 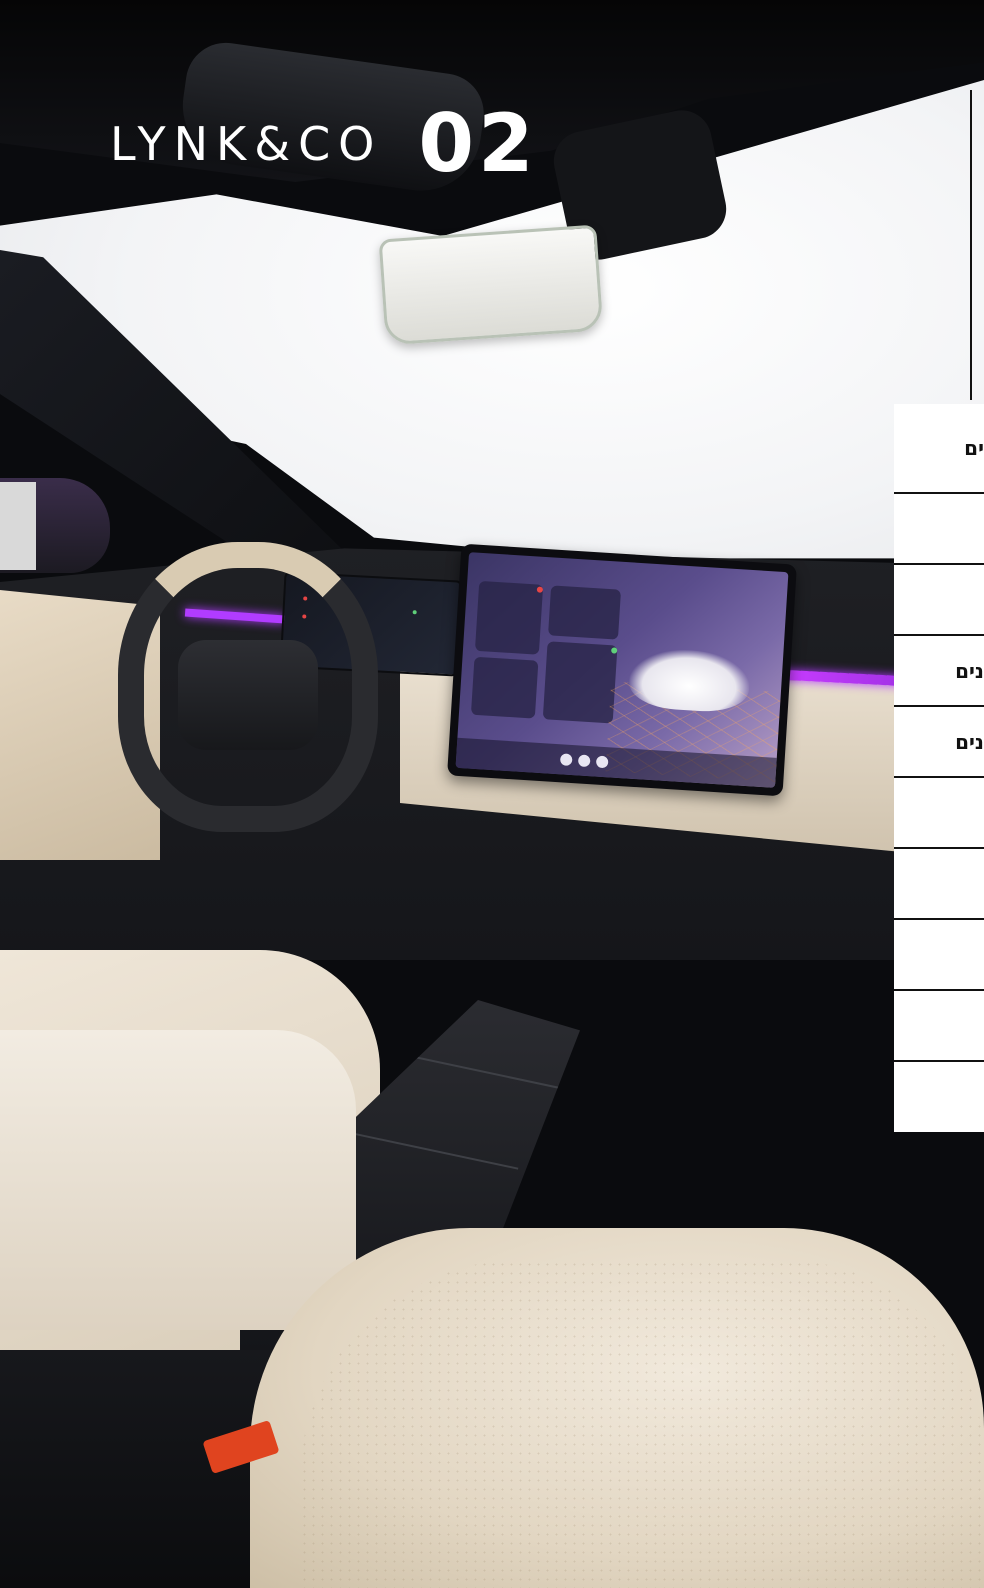 I want to click on infotainment-display, so click(x=622, y=670).